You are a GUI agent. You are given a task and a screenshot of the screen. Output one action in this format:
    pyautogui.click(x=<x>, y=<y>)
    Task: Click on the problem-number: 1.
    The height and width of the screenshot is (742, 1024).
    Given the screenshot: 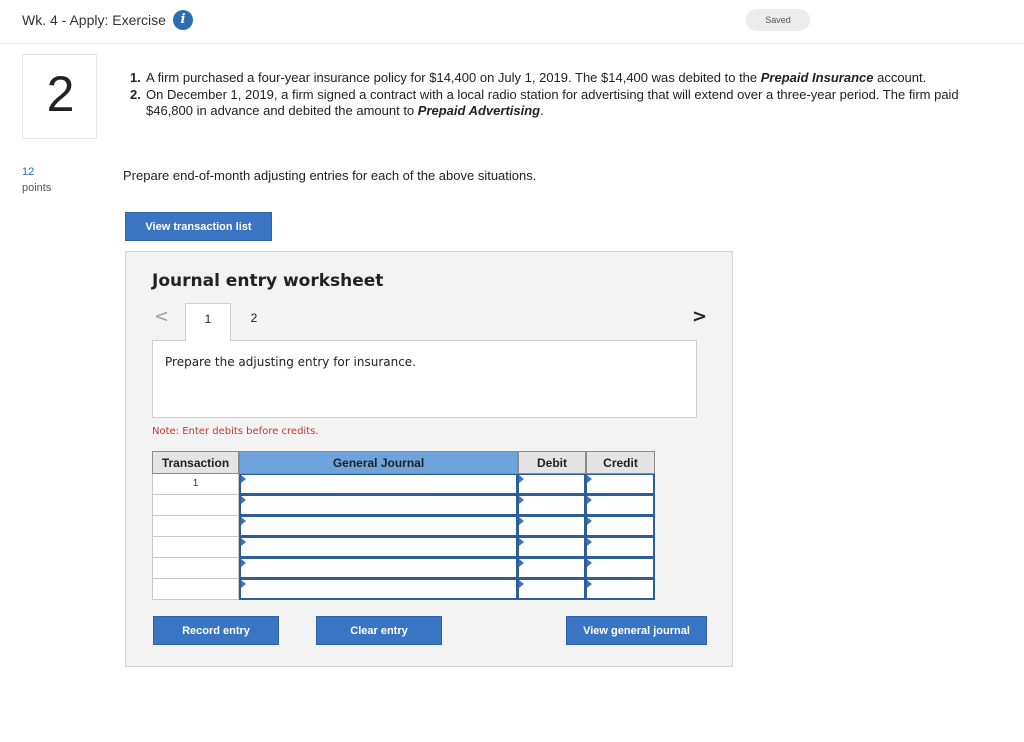 What is the action you would take?
    pyautogui.click(x=135, y=77)
    